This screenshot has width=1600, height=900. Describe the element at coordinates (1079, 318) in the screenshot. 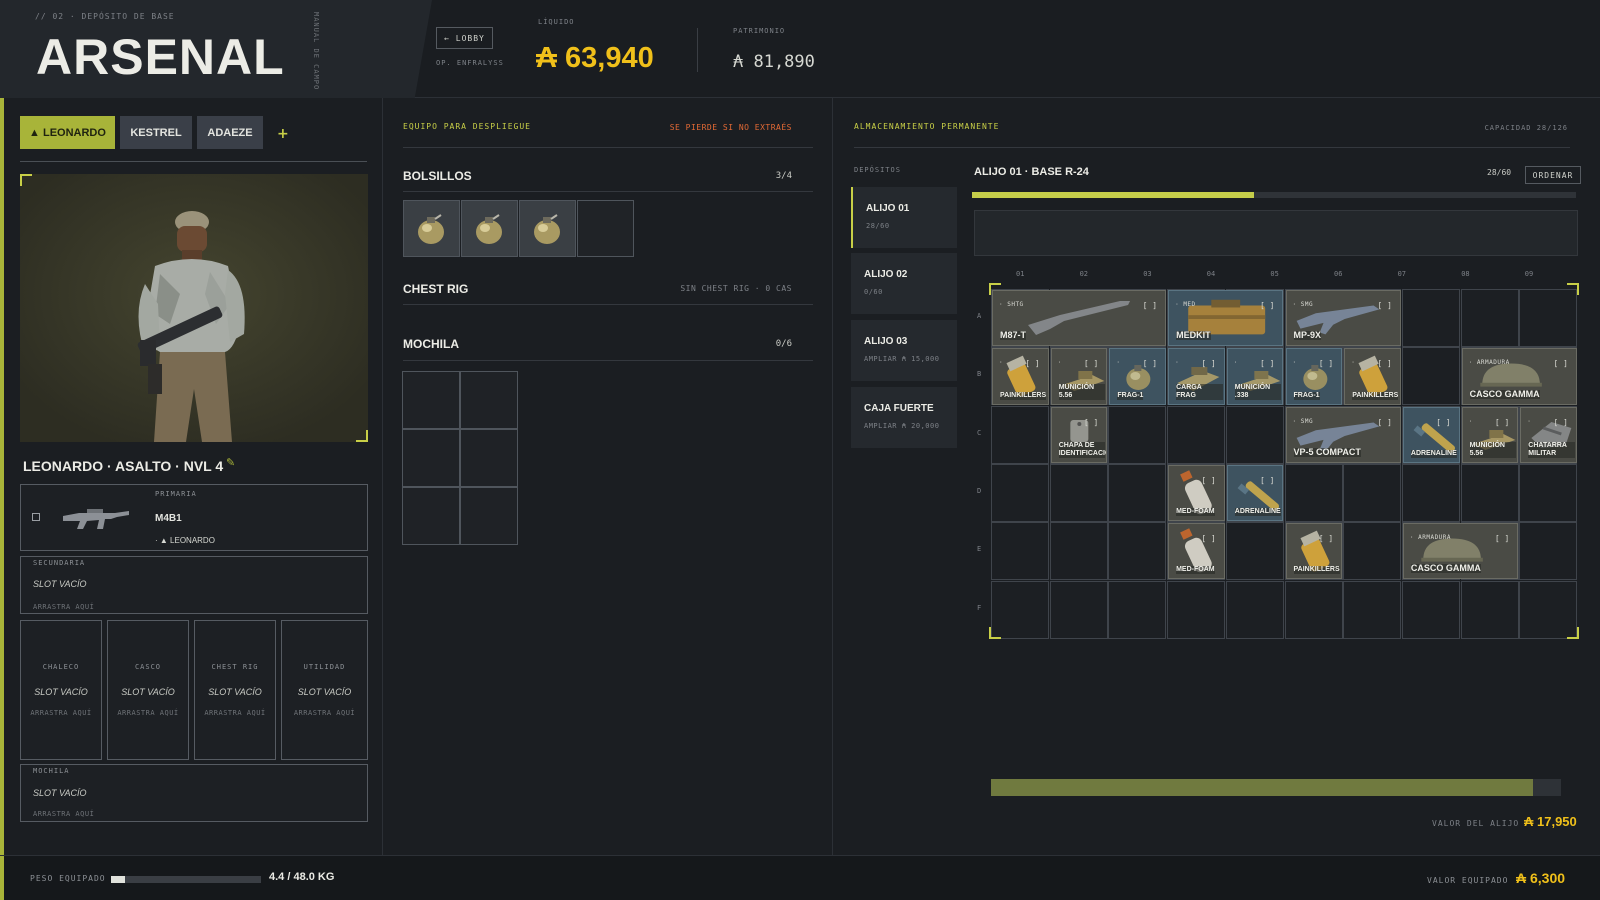

I see `stash-item: · SHTG [ ] M87-T` at that location.